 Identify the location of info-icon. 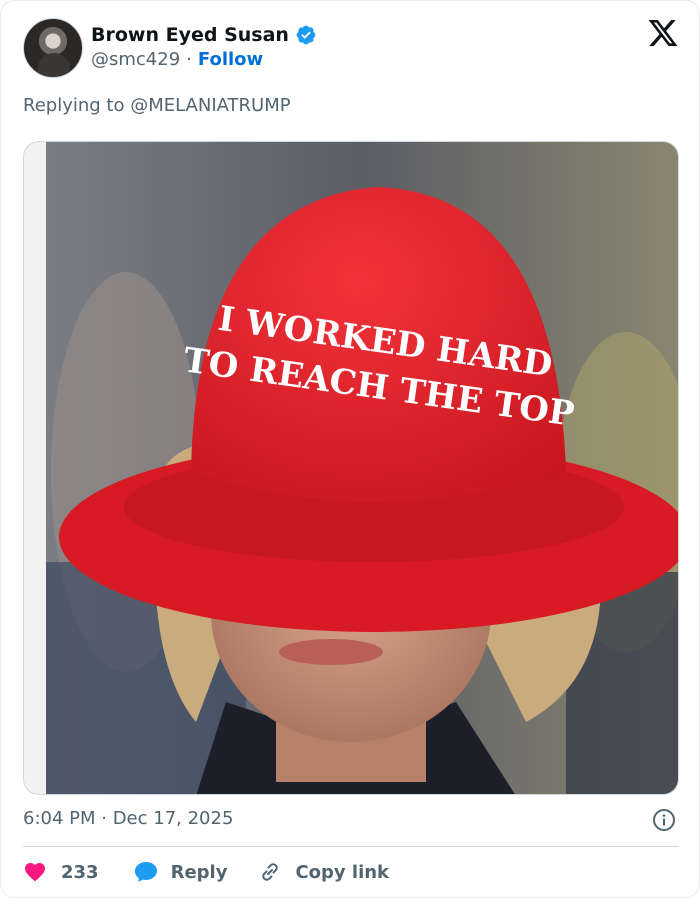
(664, 820).